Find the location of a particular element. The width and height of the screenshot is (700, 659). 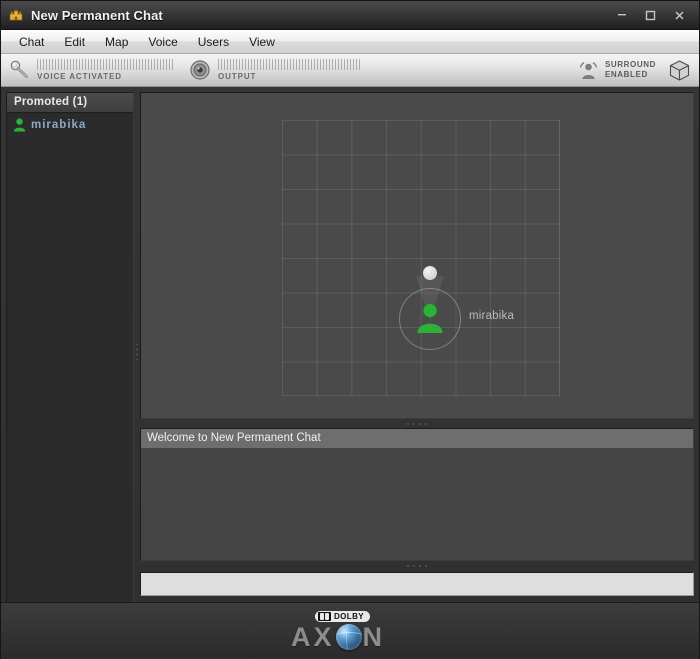

output-meter: OUTPUT is located at coordinates (289, 70).